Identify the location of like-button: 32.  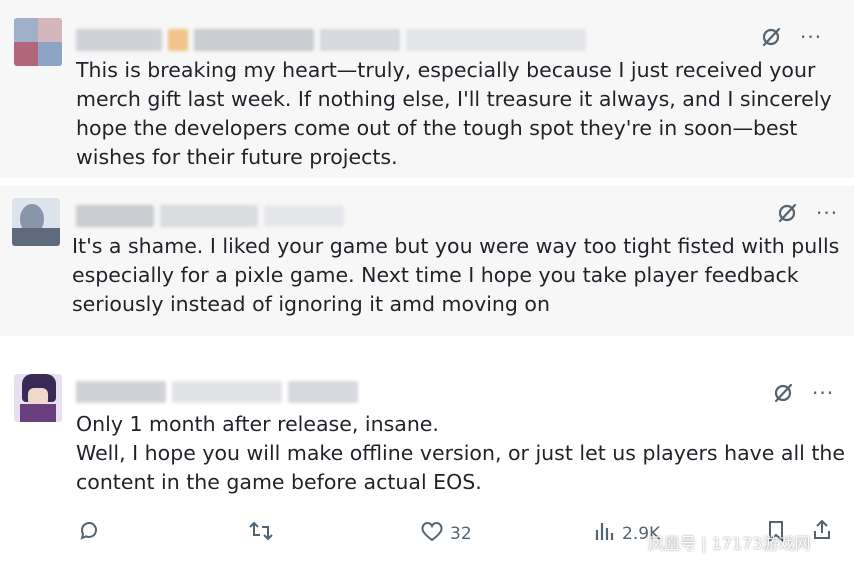
(446, 533).